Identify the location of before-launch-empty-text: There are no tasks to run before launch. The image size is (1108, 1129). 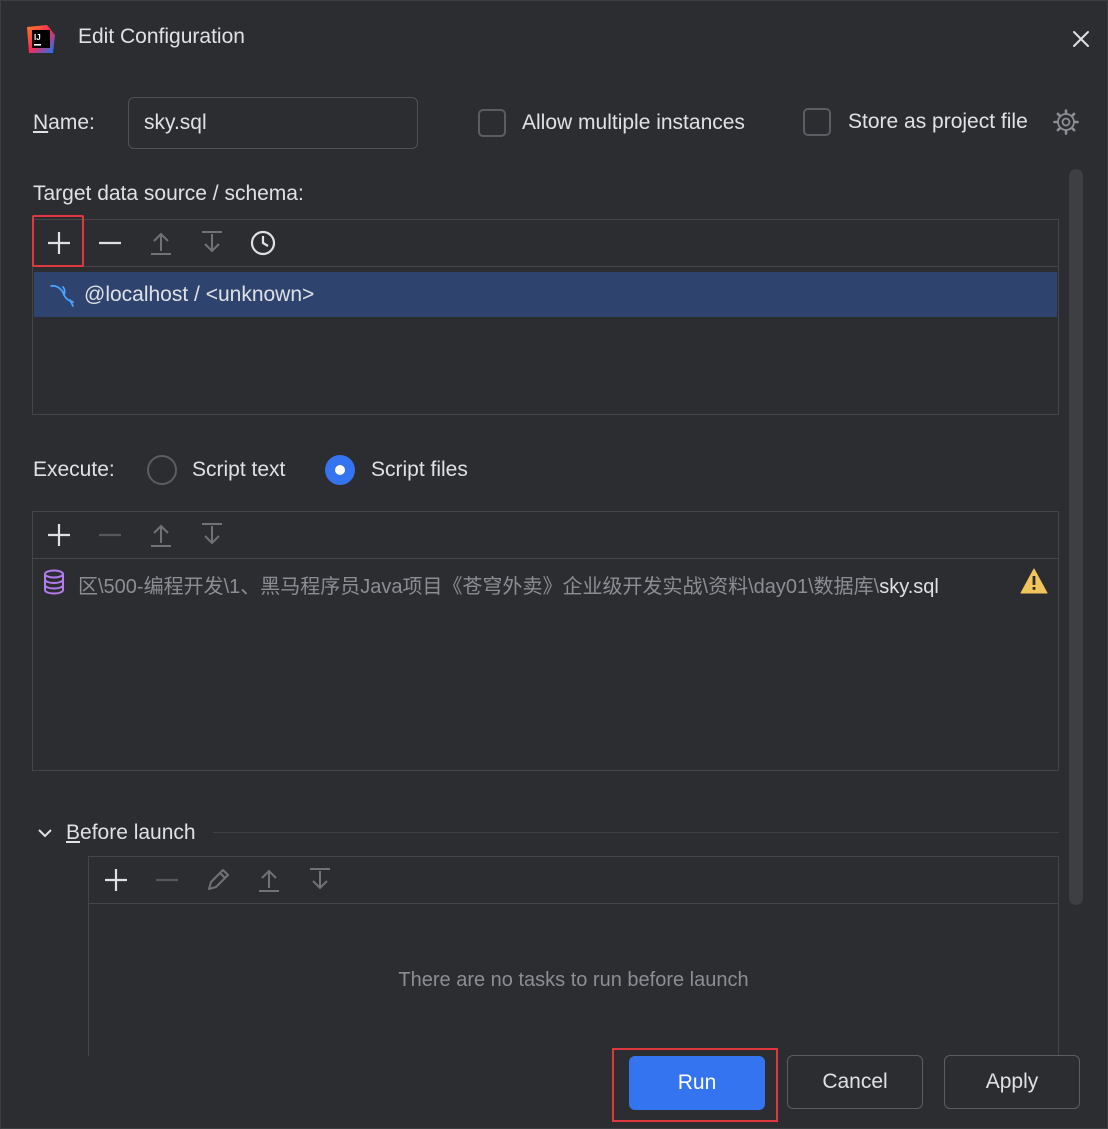
(573, 980).